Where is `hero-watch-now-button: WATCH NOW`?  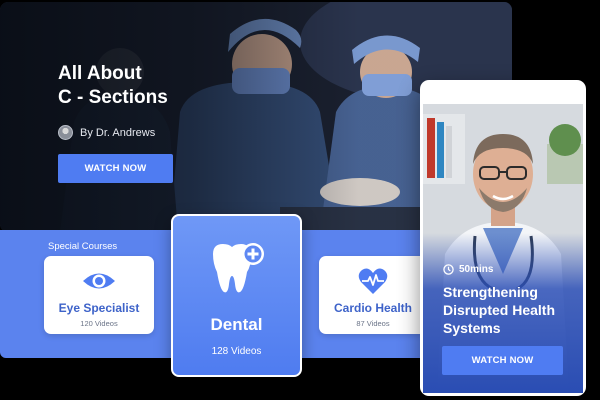
hero-watch-now-button: WATCH NOW is located at coordinates (115, 168).